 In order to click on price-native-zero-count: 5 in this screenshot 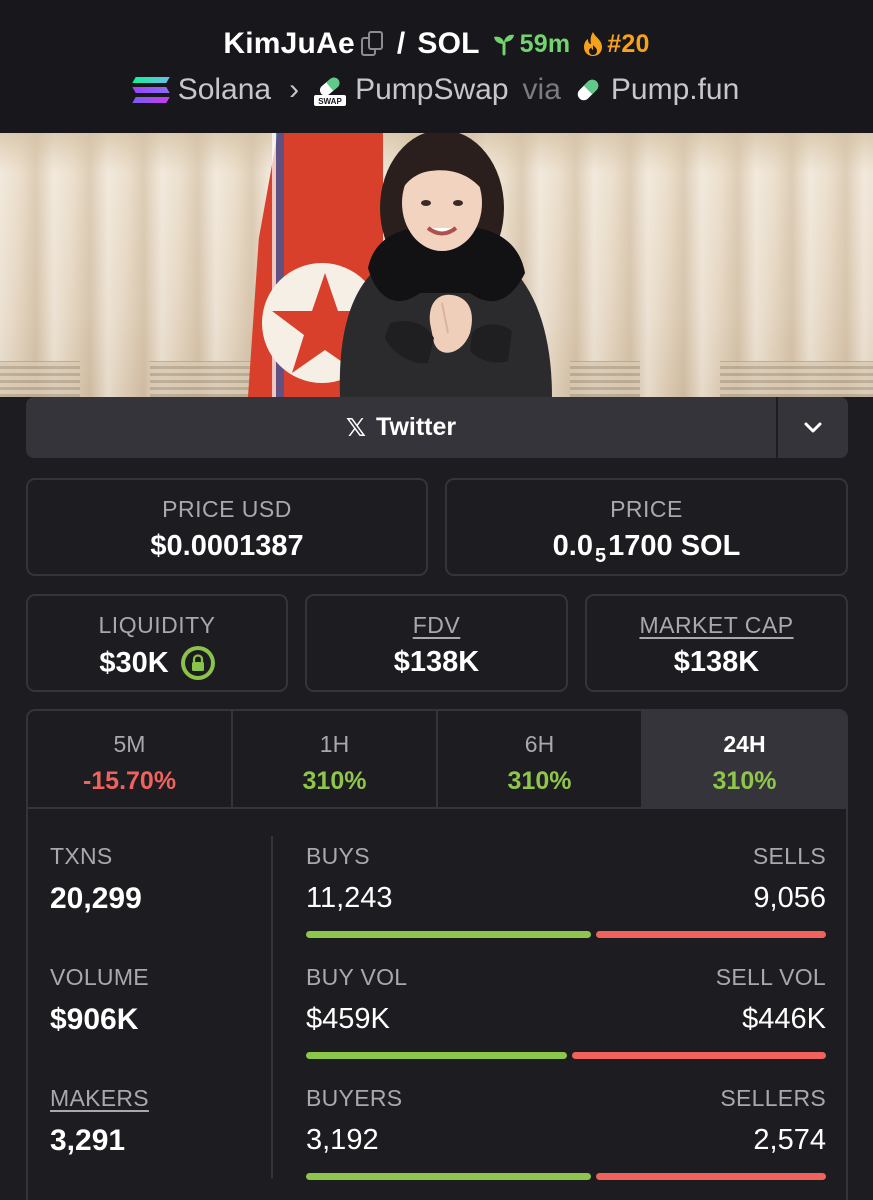, I will do `click(601, 556)`.